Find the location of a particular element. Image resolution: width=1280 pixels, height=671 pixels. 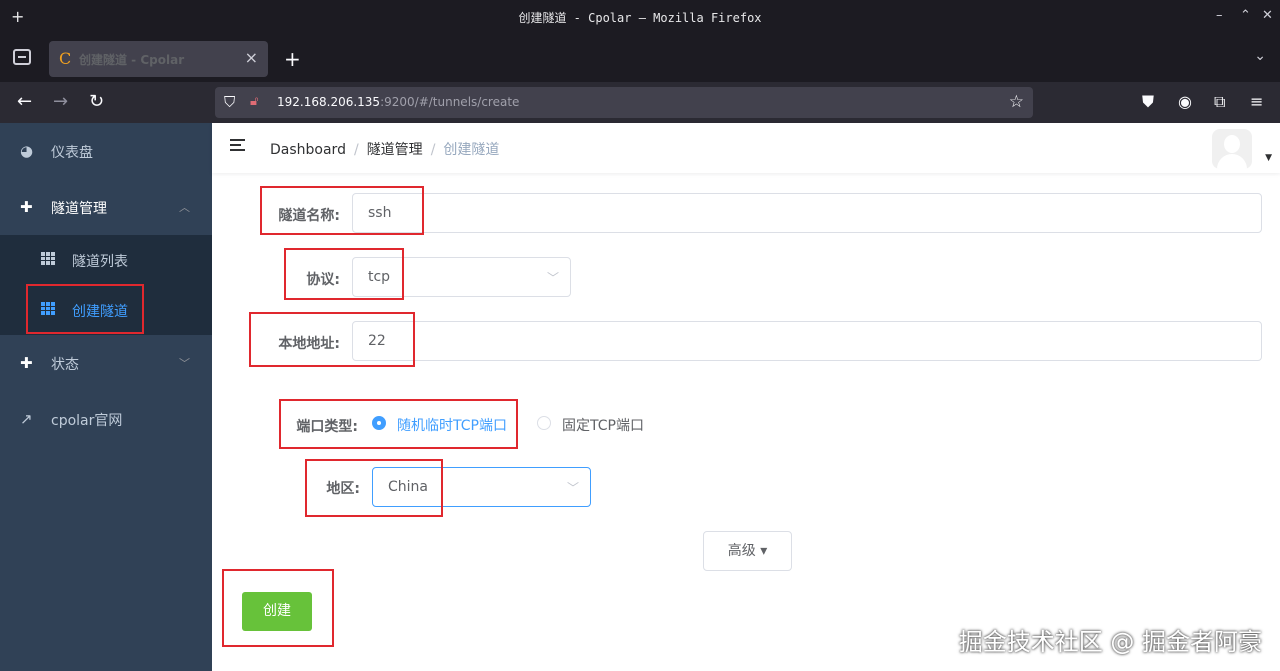

caret-down-icon: ▼ is located at coordinates (1268, 158).